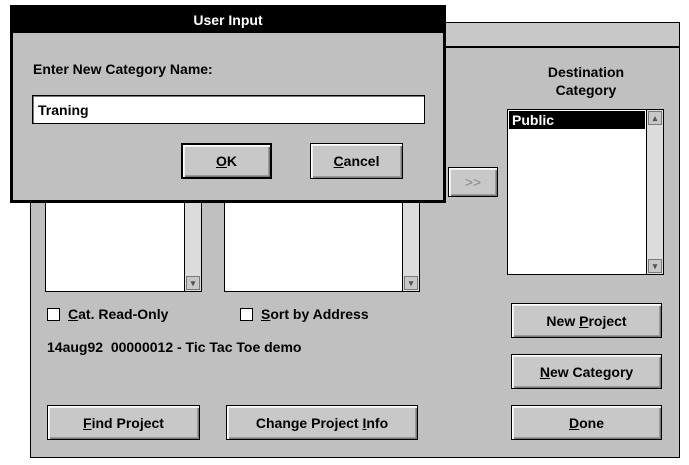 The width and height of the screenshot is (689, 465). What do you see at coordinates (654, 192) in the screenshot?
I see `destination-scrollbar: ▴ ▾` at bounding box center [654, 192].